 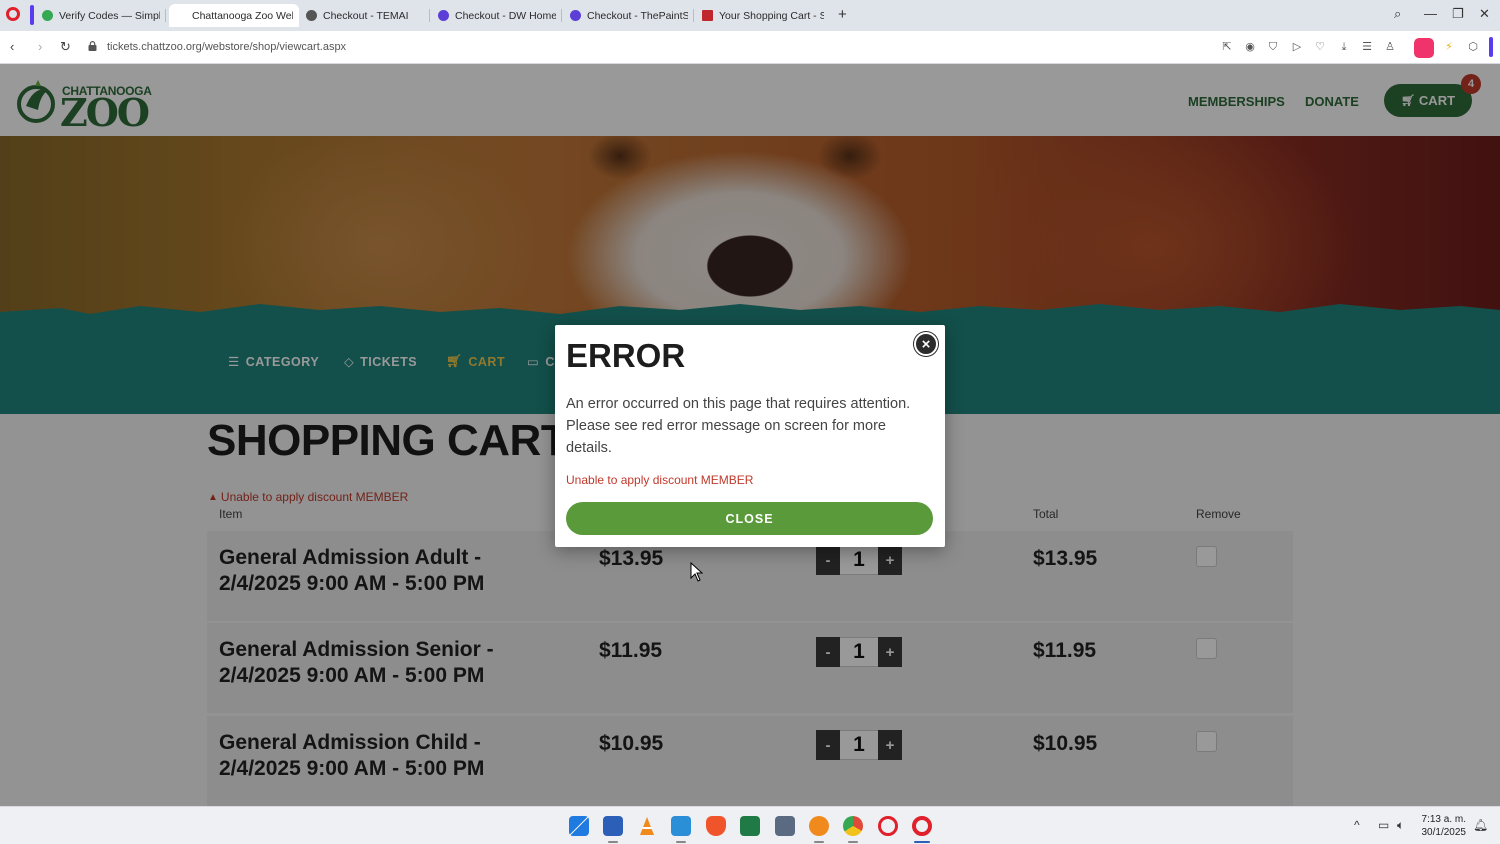 What do you see at coordinates (660, 480) in the screenshot?
I see `dialog-error-text: Unable to apply discount MEMBER` at bounding box center [660, 480].